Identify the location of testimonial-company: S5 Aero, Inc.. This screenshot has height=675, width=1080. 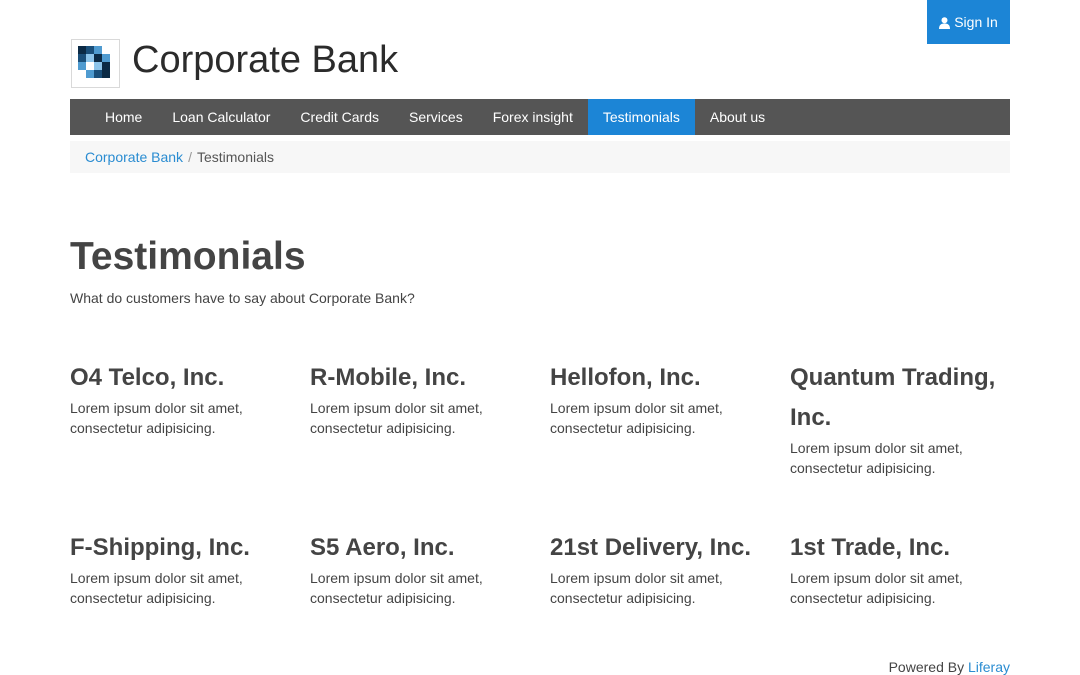
(382, 547).